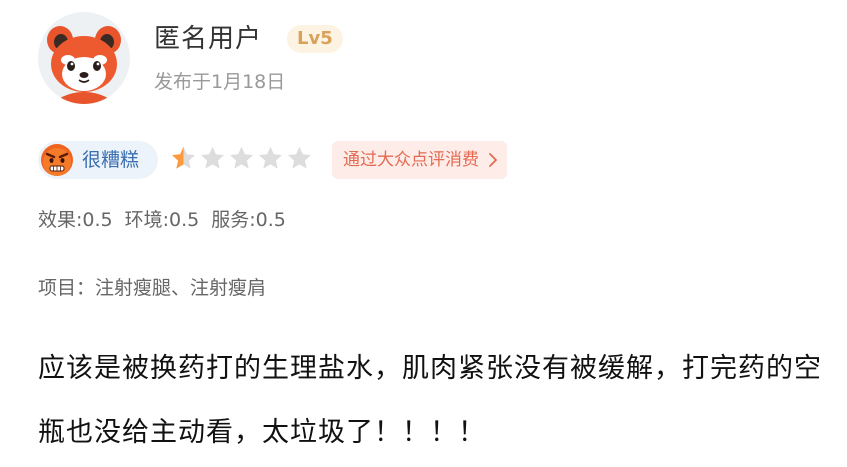  I want to click on mood-tag: 很糟糕, so click(98, 160).